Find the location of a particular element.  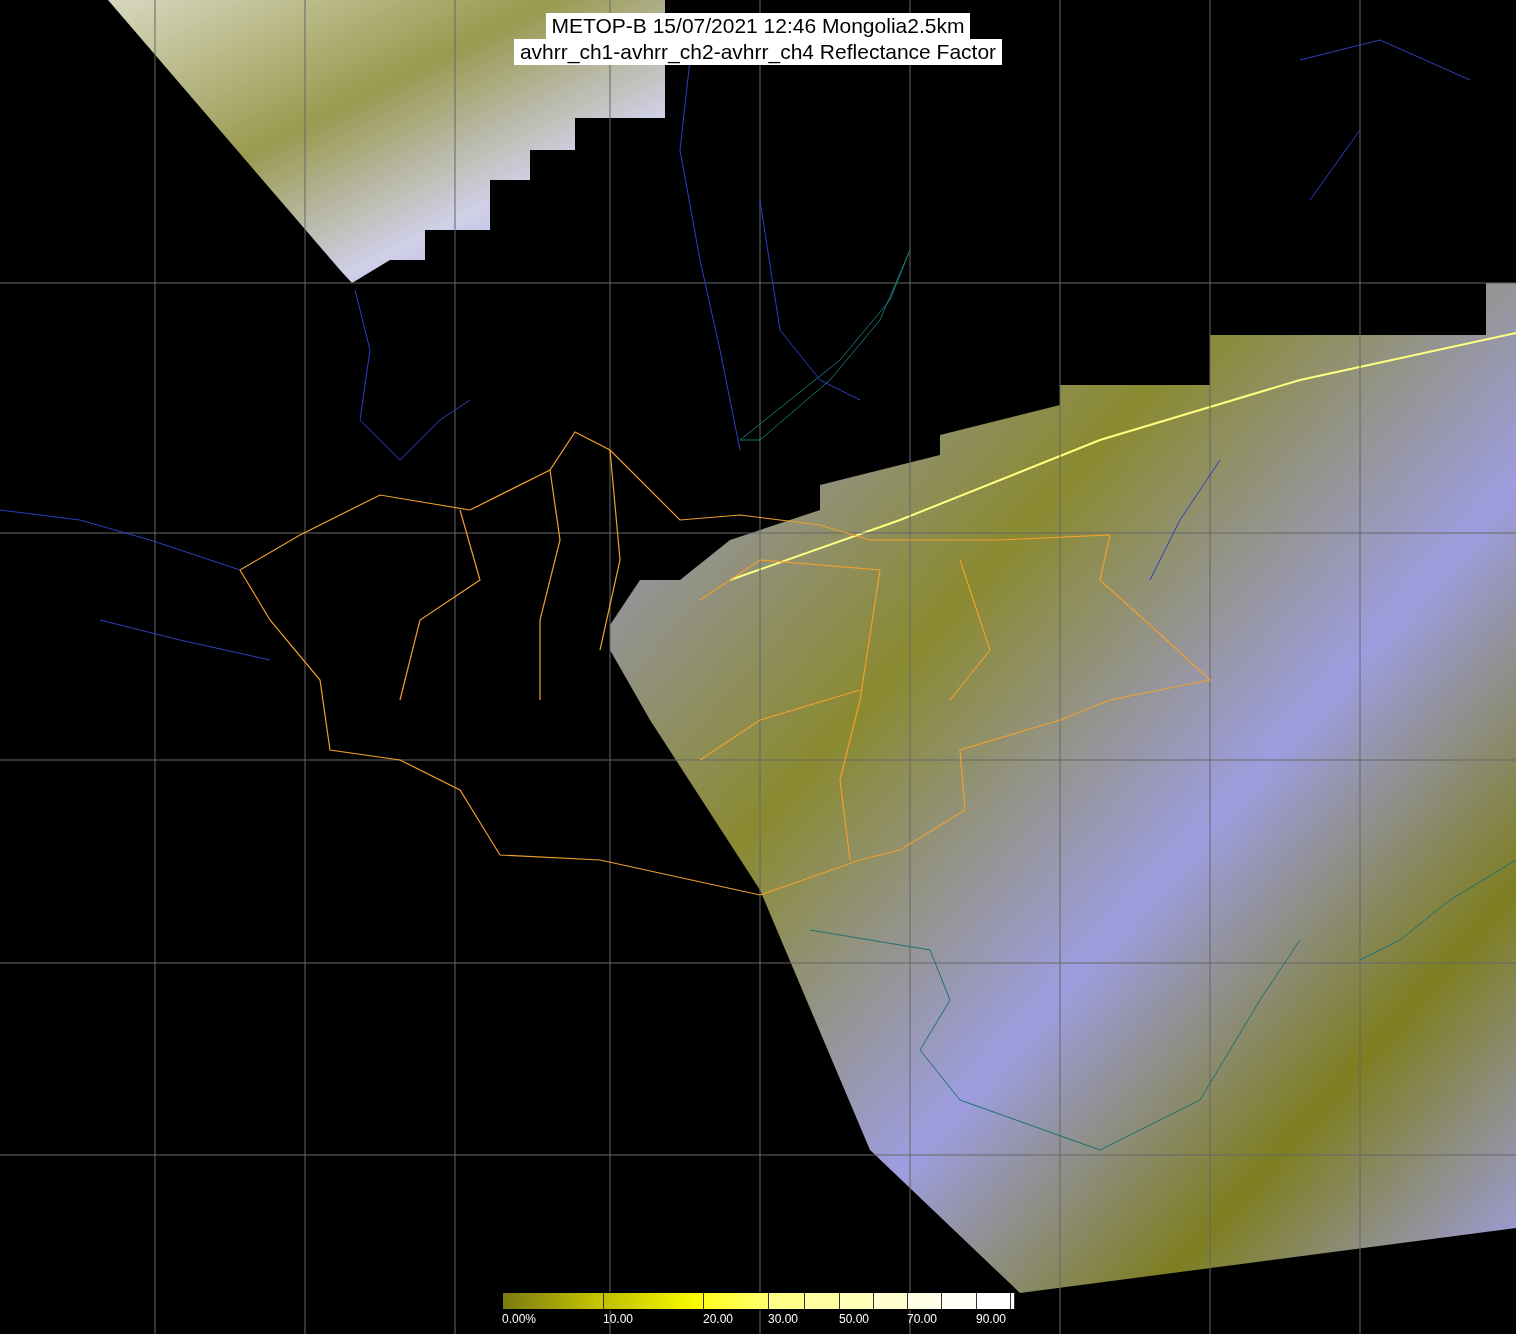

scale-label: 70.00 is located at coordinates (922, 1319).